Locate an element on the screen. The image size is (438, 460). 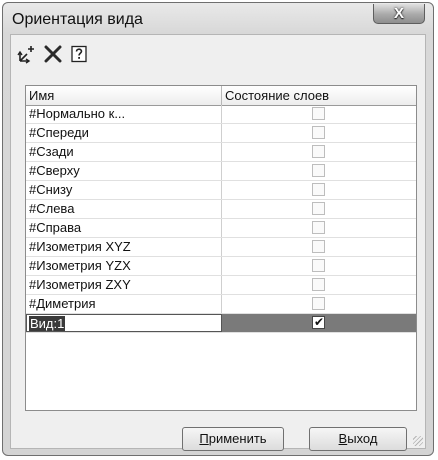
layer-state-checkbox: ✔ is located at coordinates (318, 322).